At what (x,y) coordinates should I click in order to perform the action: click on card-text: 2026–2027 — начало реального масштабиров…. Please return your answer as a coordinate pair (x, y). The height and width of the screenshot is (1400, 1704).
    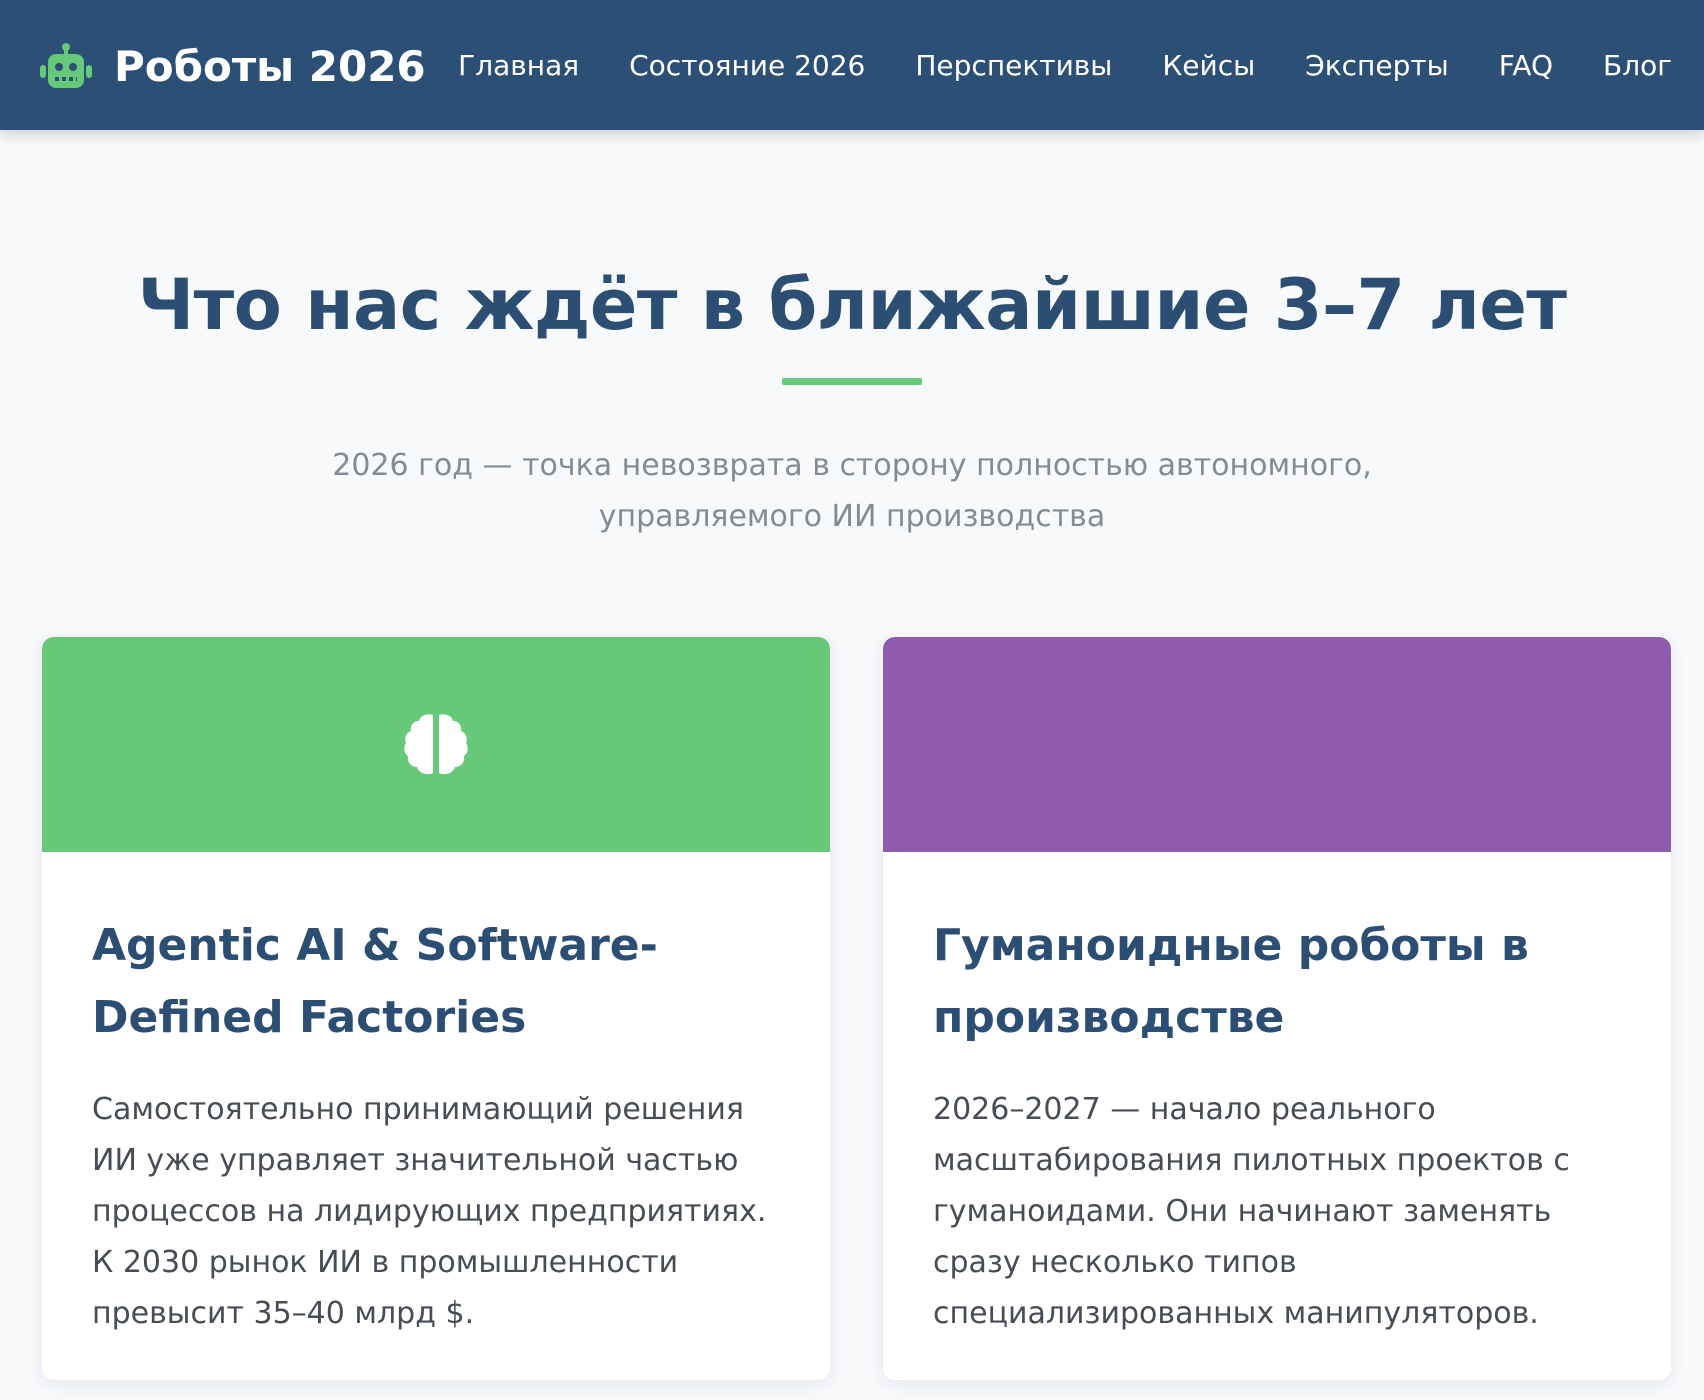
    Looking at the image, I should click on (1251, 1211).